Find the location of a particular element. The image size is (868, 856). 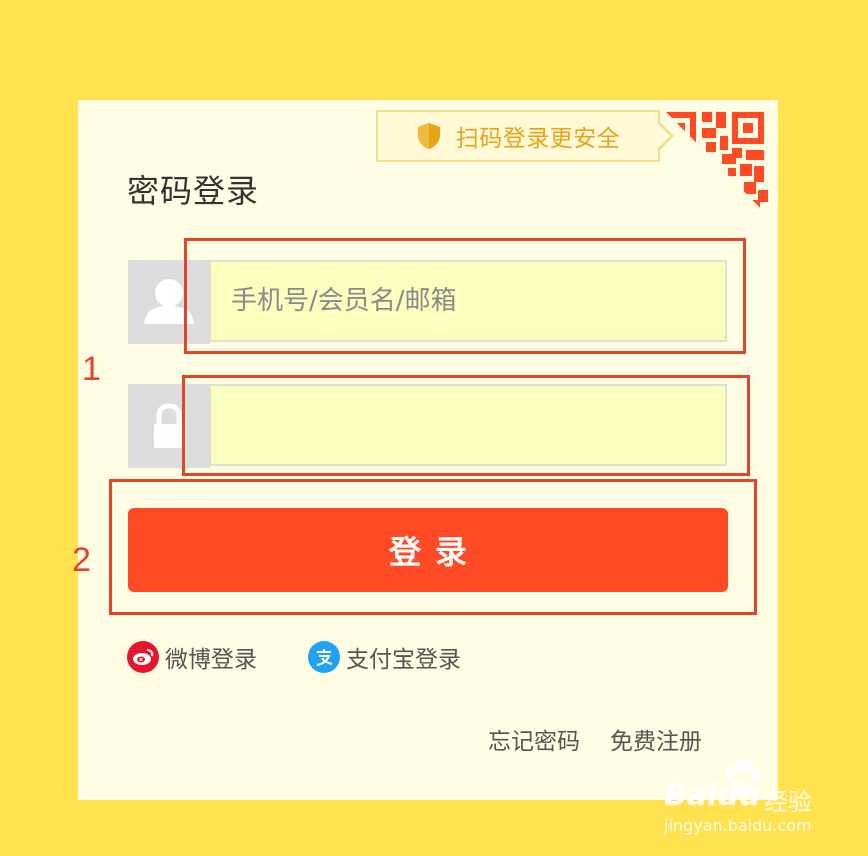

qr-login-tip: 扫码登录更安全 is located at coordinates (518, 136).